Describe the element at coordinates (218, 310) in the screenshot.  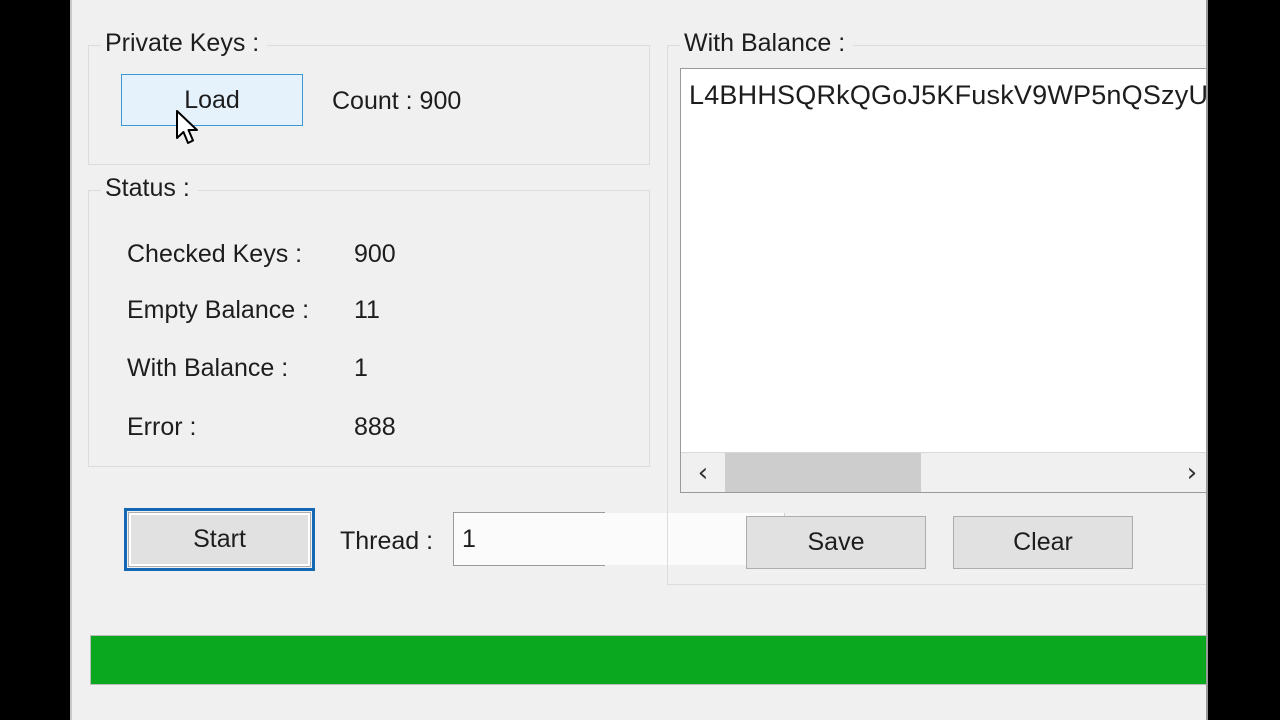
I see `empty-balance-label: Empty Balance :` at that location.